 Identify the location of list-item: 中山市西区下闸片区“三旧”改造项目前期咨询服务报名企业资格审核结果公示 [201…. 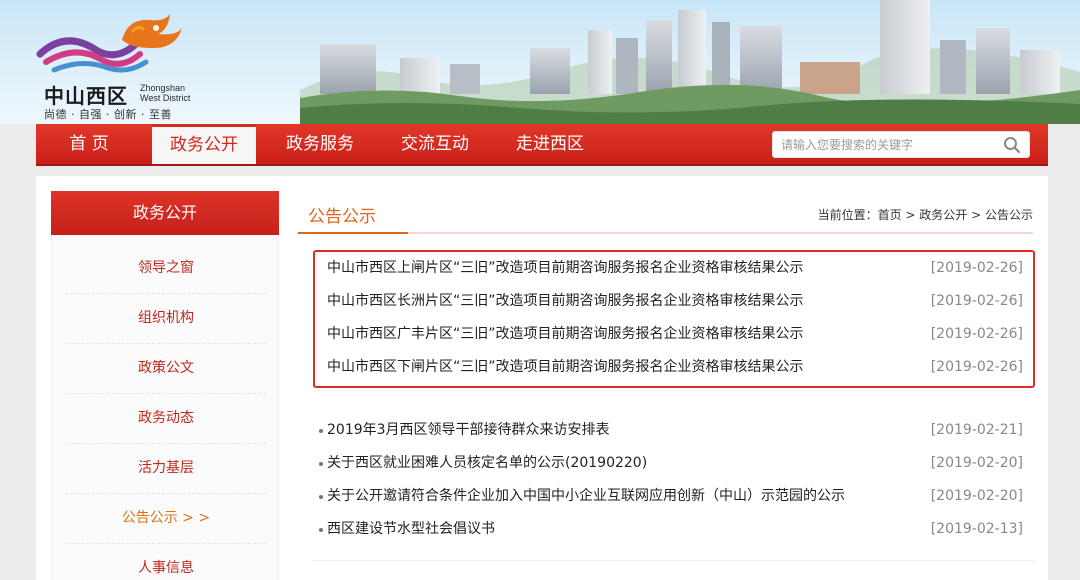
(668, 367).